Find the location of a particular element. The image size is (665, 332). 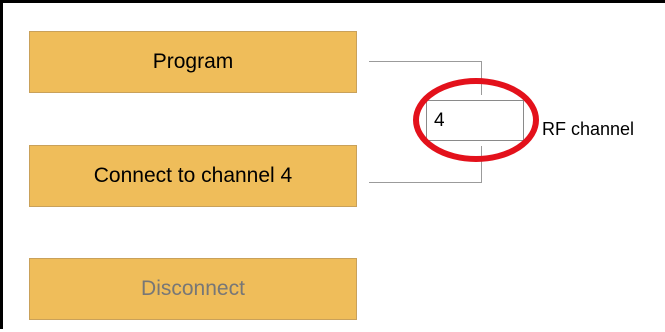

rf-channel-spinner is located at coordinates (545, 120).